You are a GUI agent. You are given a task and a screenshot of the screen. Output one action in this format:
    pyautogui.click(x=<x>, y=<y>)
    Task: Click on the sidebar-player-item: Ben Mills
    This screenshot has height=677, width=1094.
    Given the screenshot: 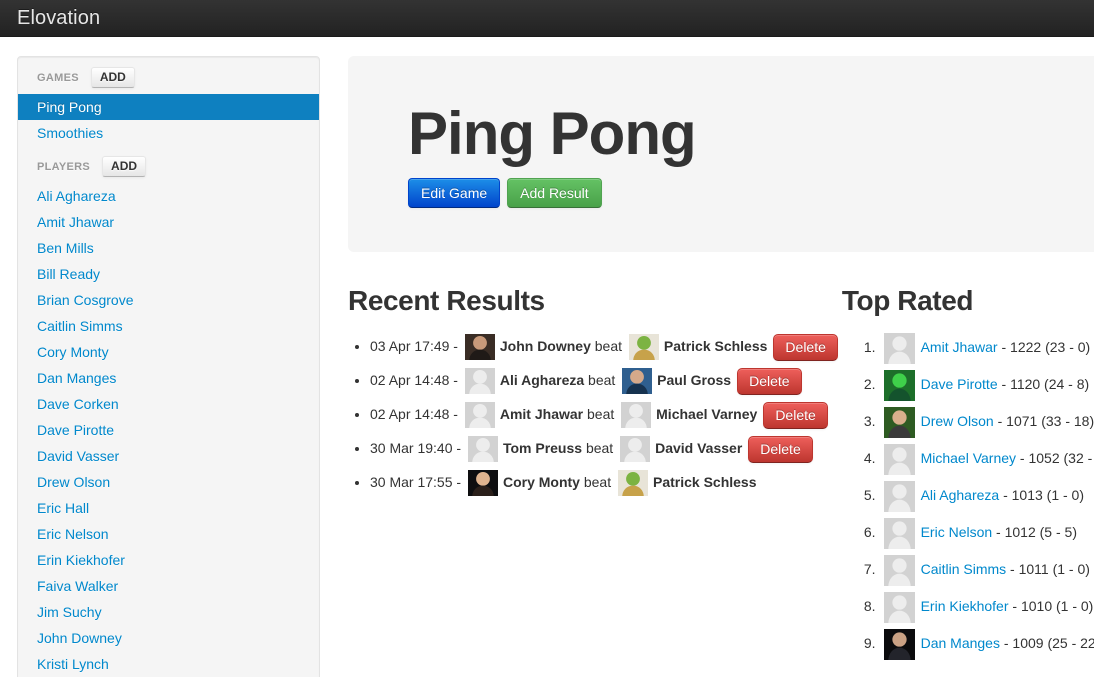 What is the action you would take?
    pyautogui.click(x=168, y=248)
    